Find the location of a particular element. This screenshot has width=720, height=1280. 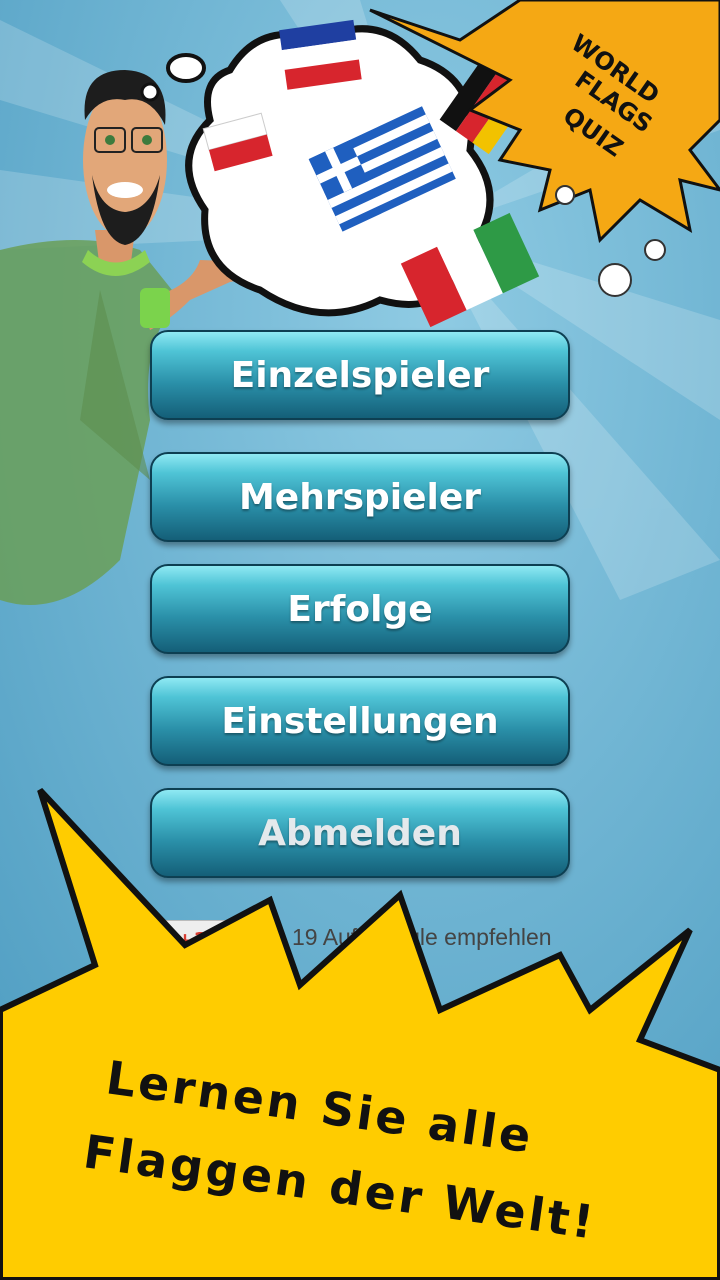

single-player-button: Einzelspieler is located at coordinates (360, 375).